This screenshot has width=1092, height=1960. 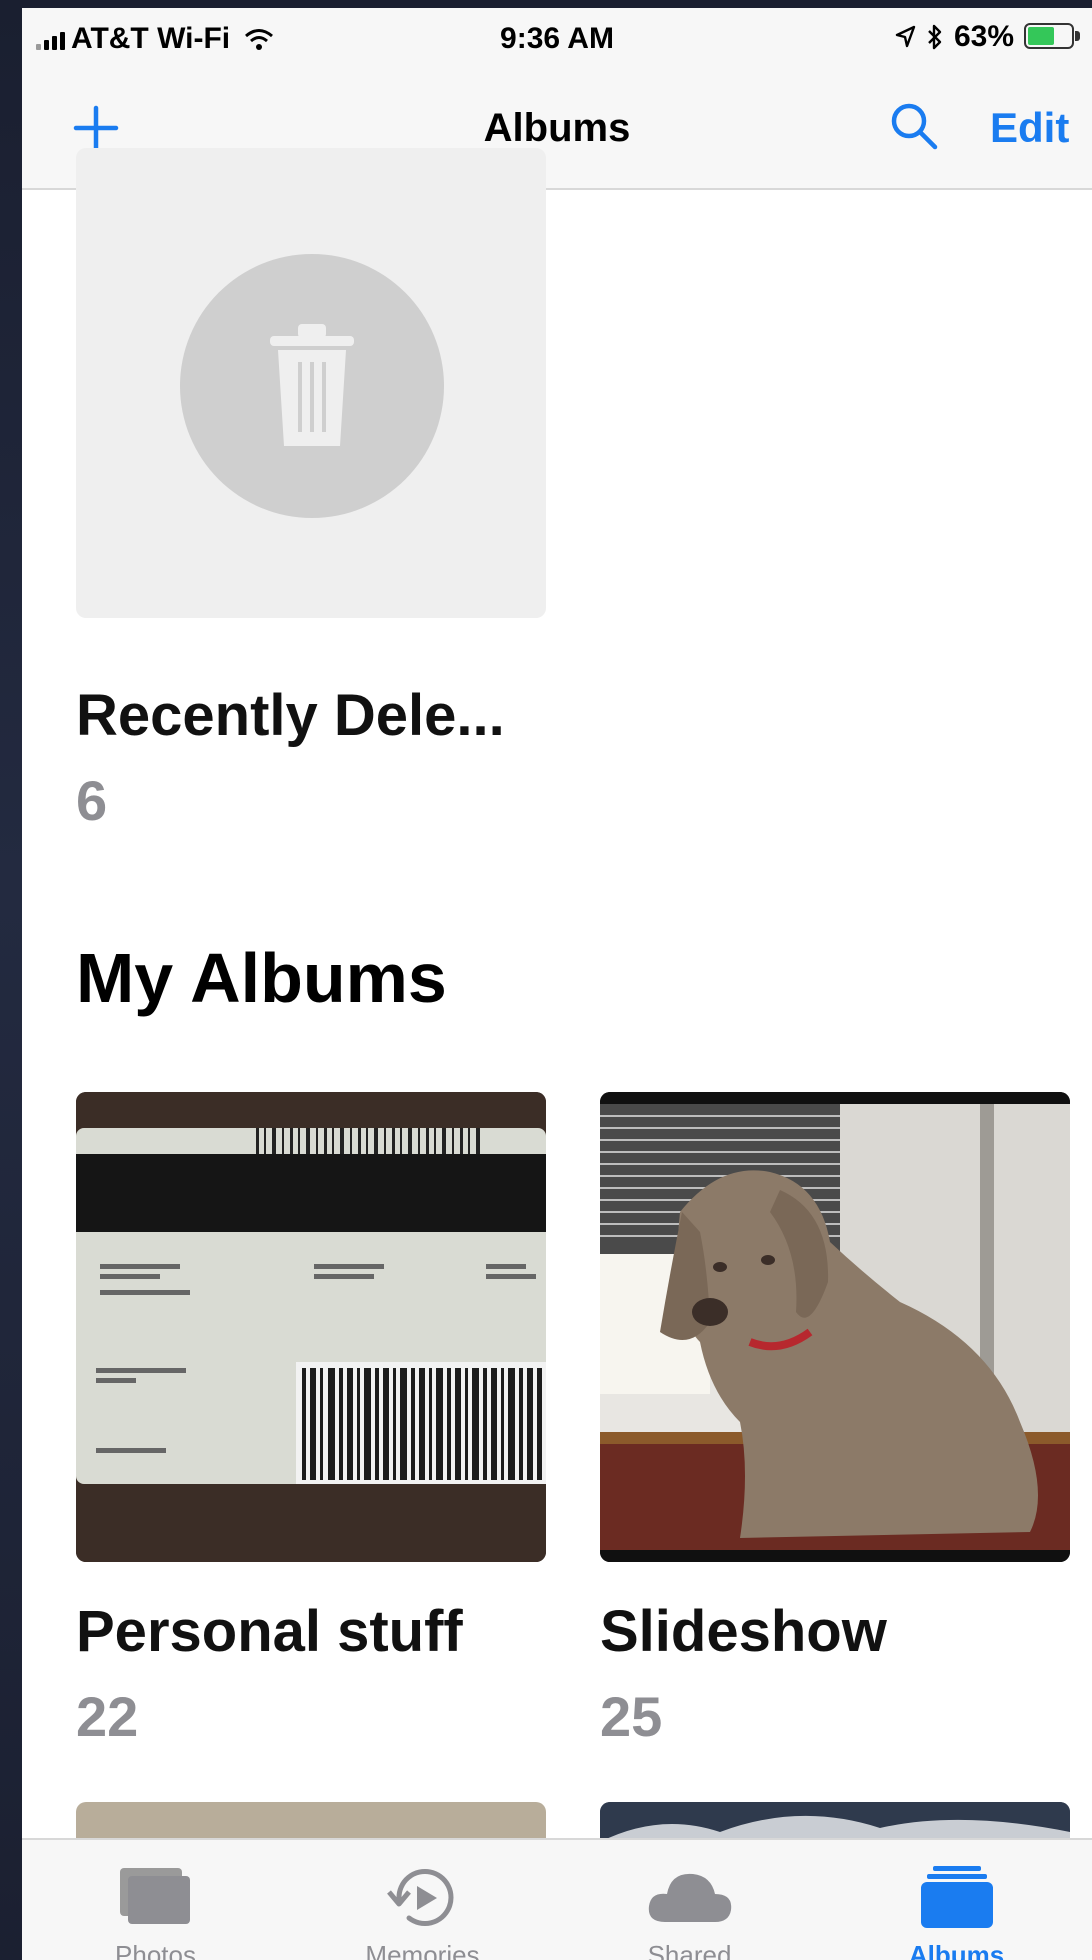 I want to click on battery-icon, so click(x=1053, y=37).